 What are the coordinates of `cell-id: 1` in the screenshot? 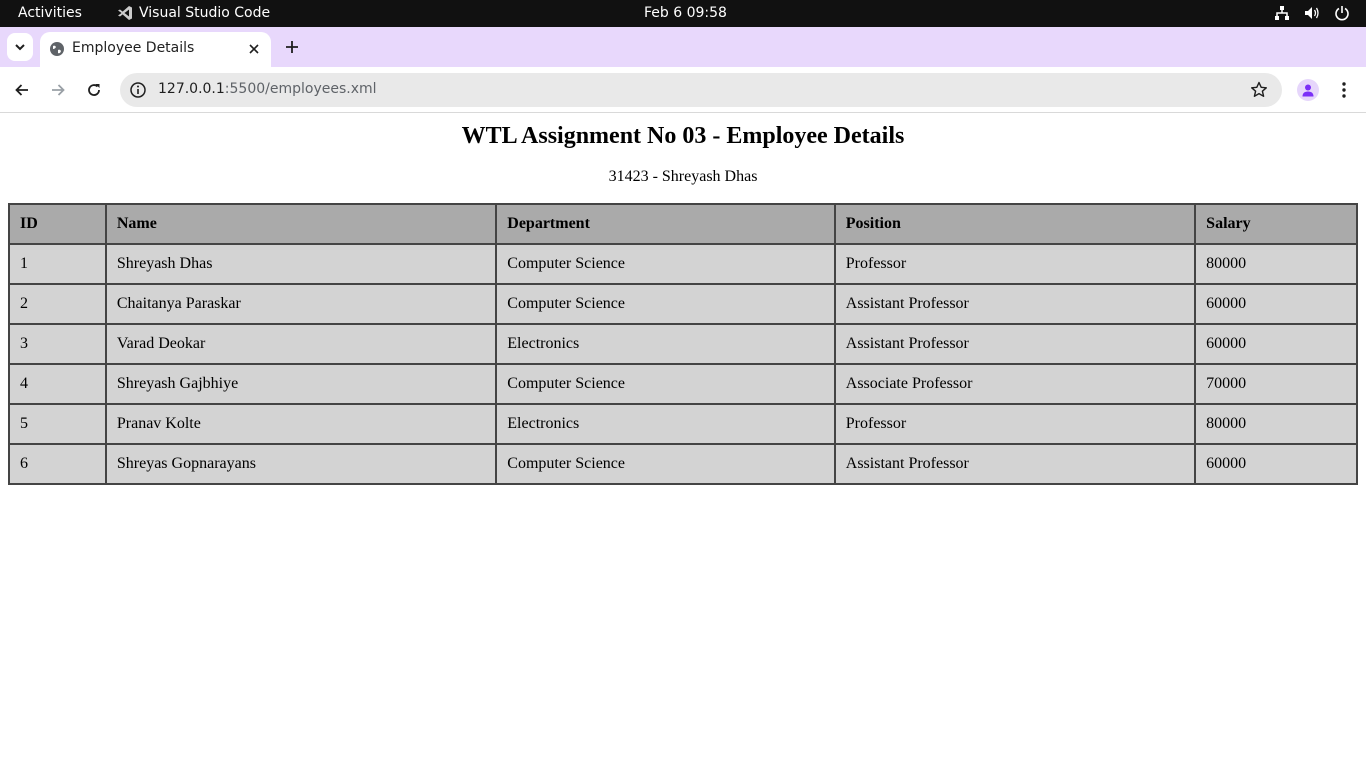 It's located at (57, 264).